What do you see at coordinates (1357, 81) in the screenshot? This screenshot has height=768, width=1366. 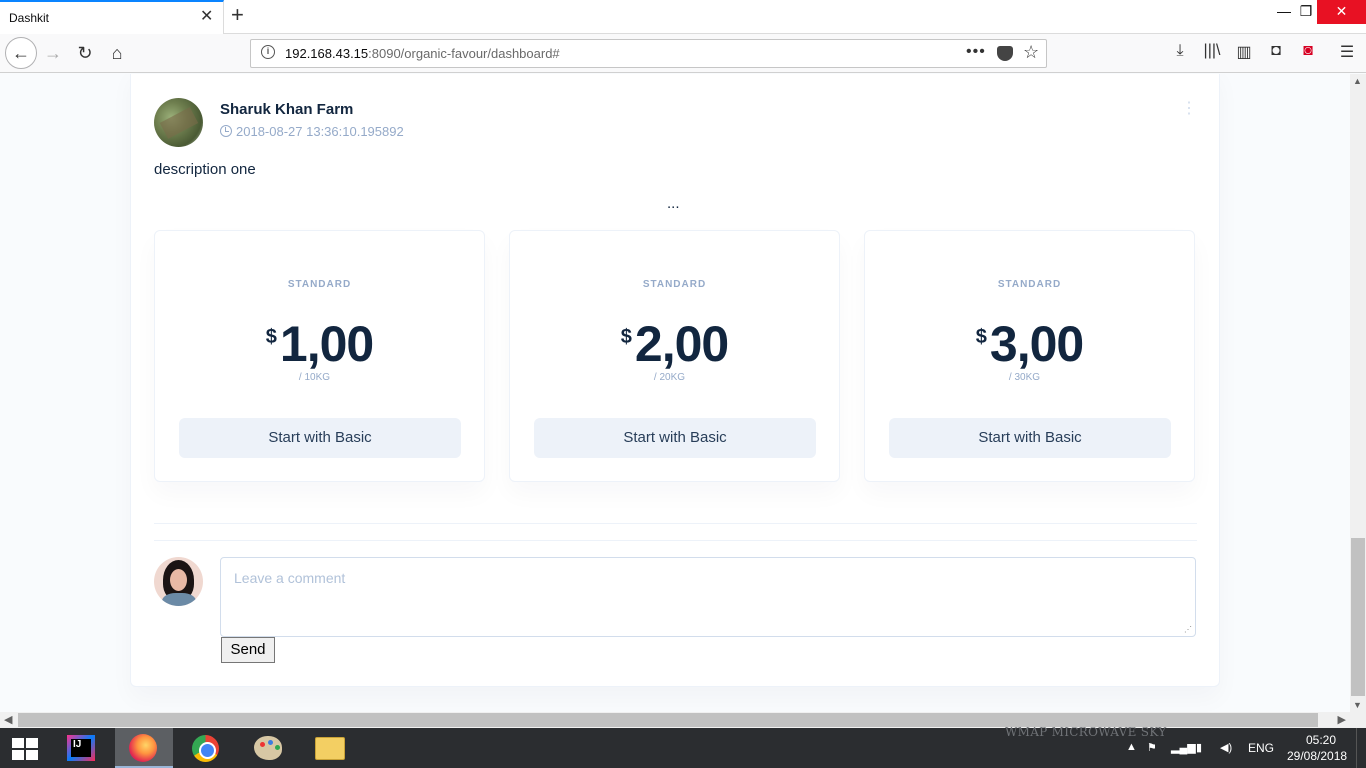 I see `scroll-up-icon: ▲` at bounding box center [1357, 81].